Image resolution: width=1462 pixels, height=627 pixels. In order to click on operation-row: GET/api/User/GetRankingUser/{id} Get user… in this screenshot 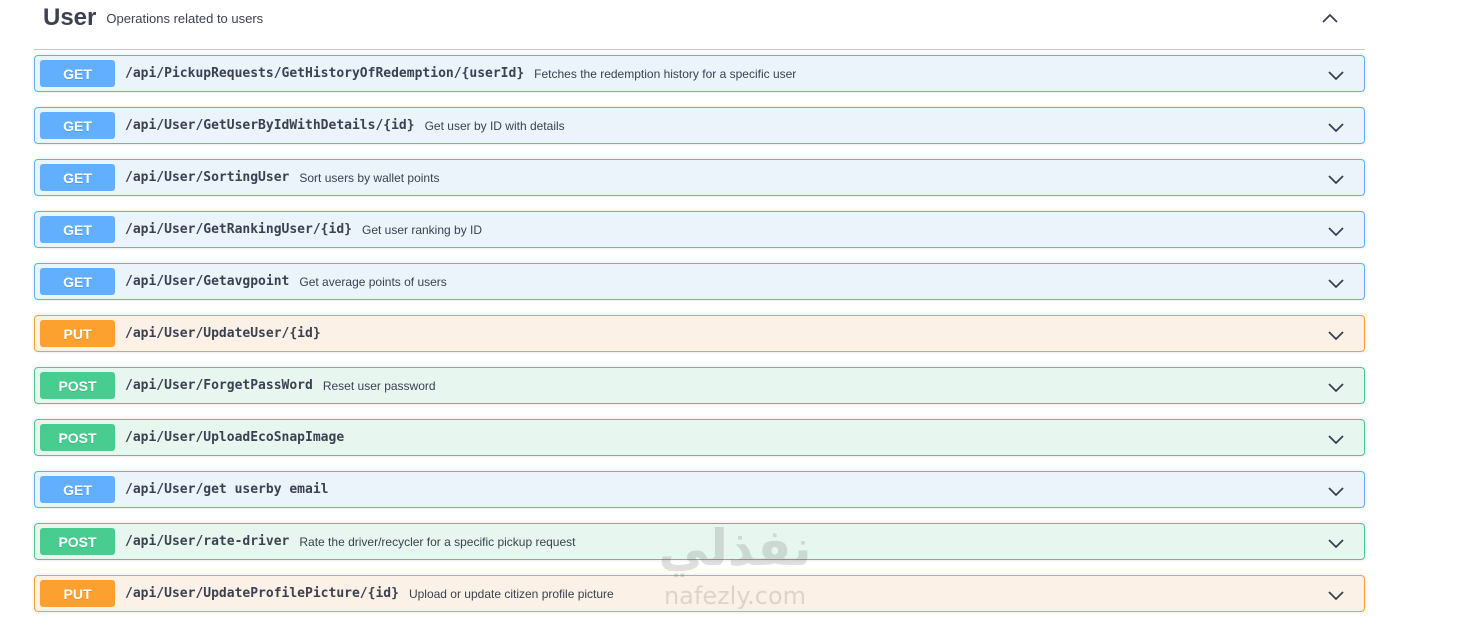, I will do `click(699, 229)`.